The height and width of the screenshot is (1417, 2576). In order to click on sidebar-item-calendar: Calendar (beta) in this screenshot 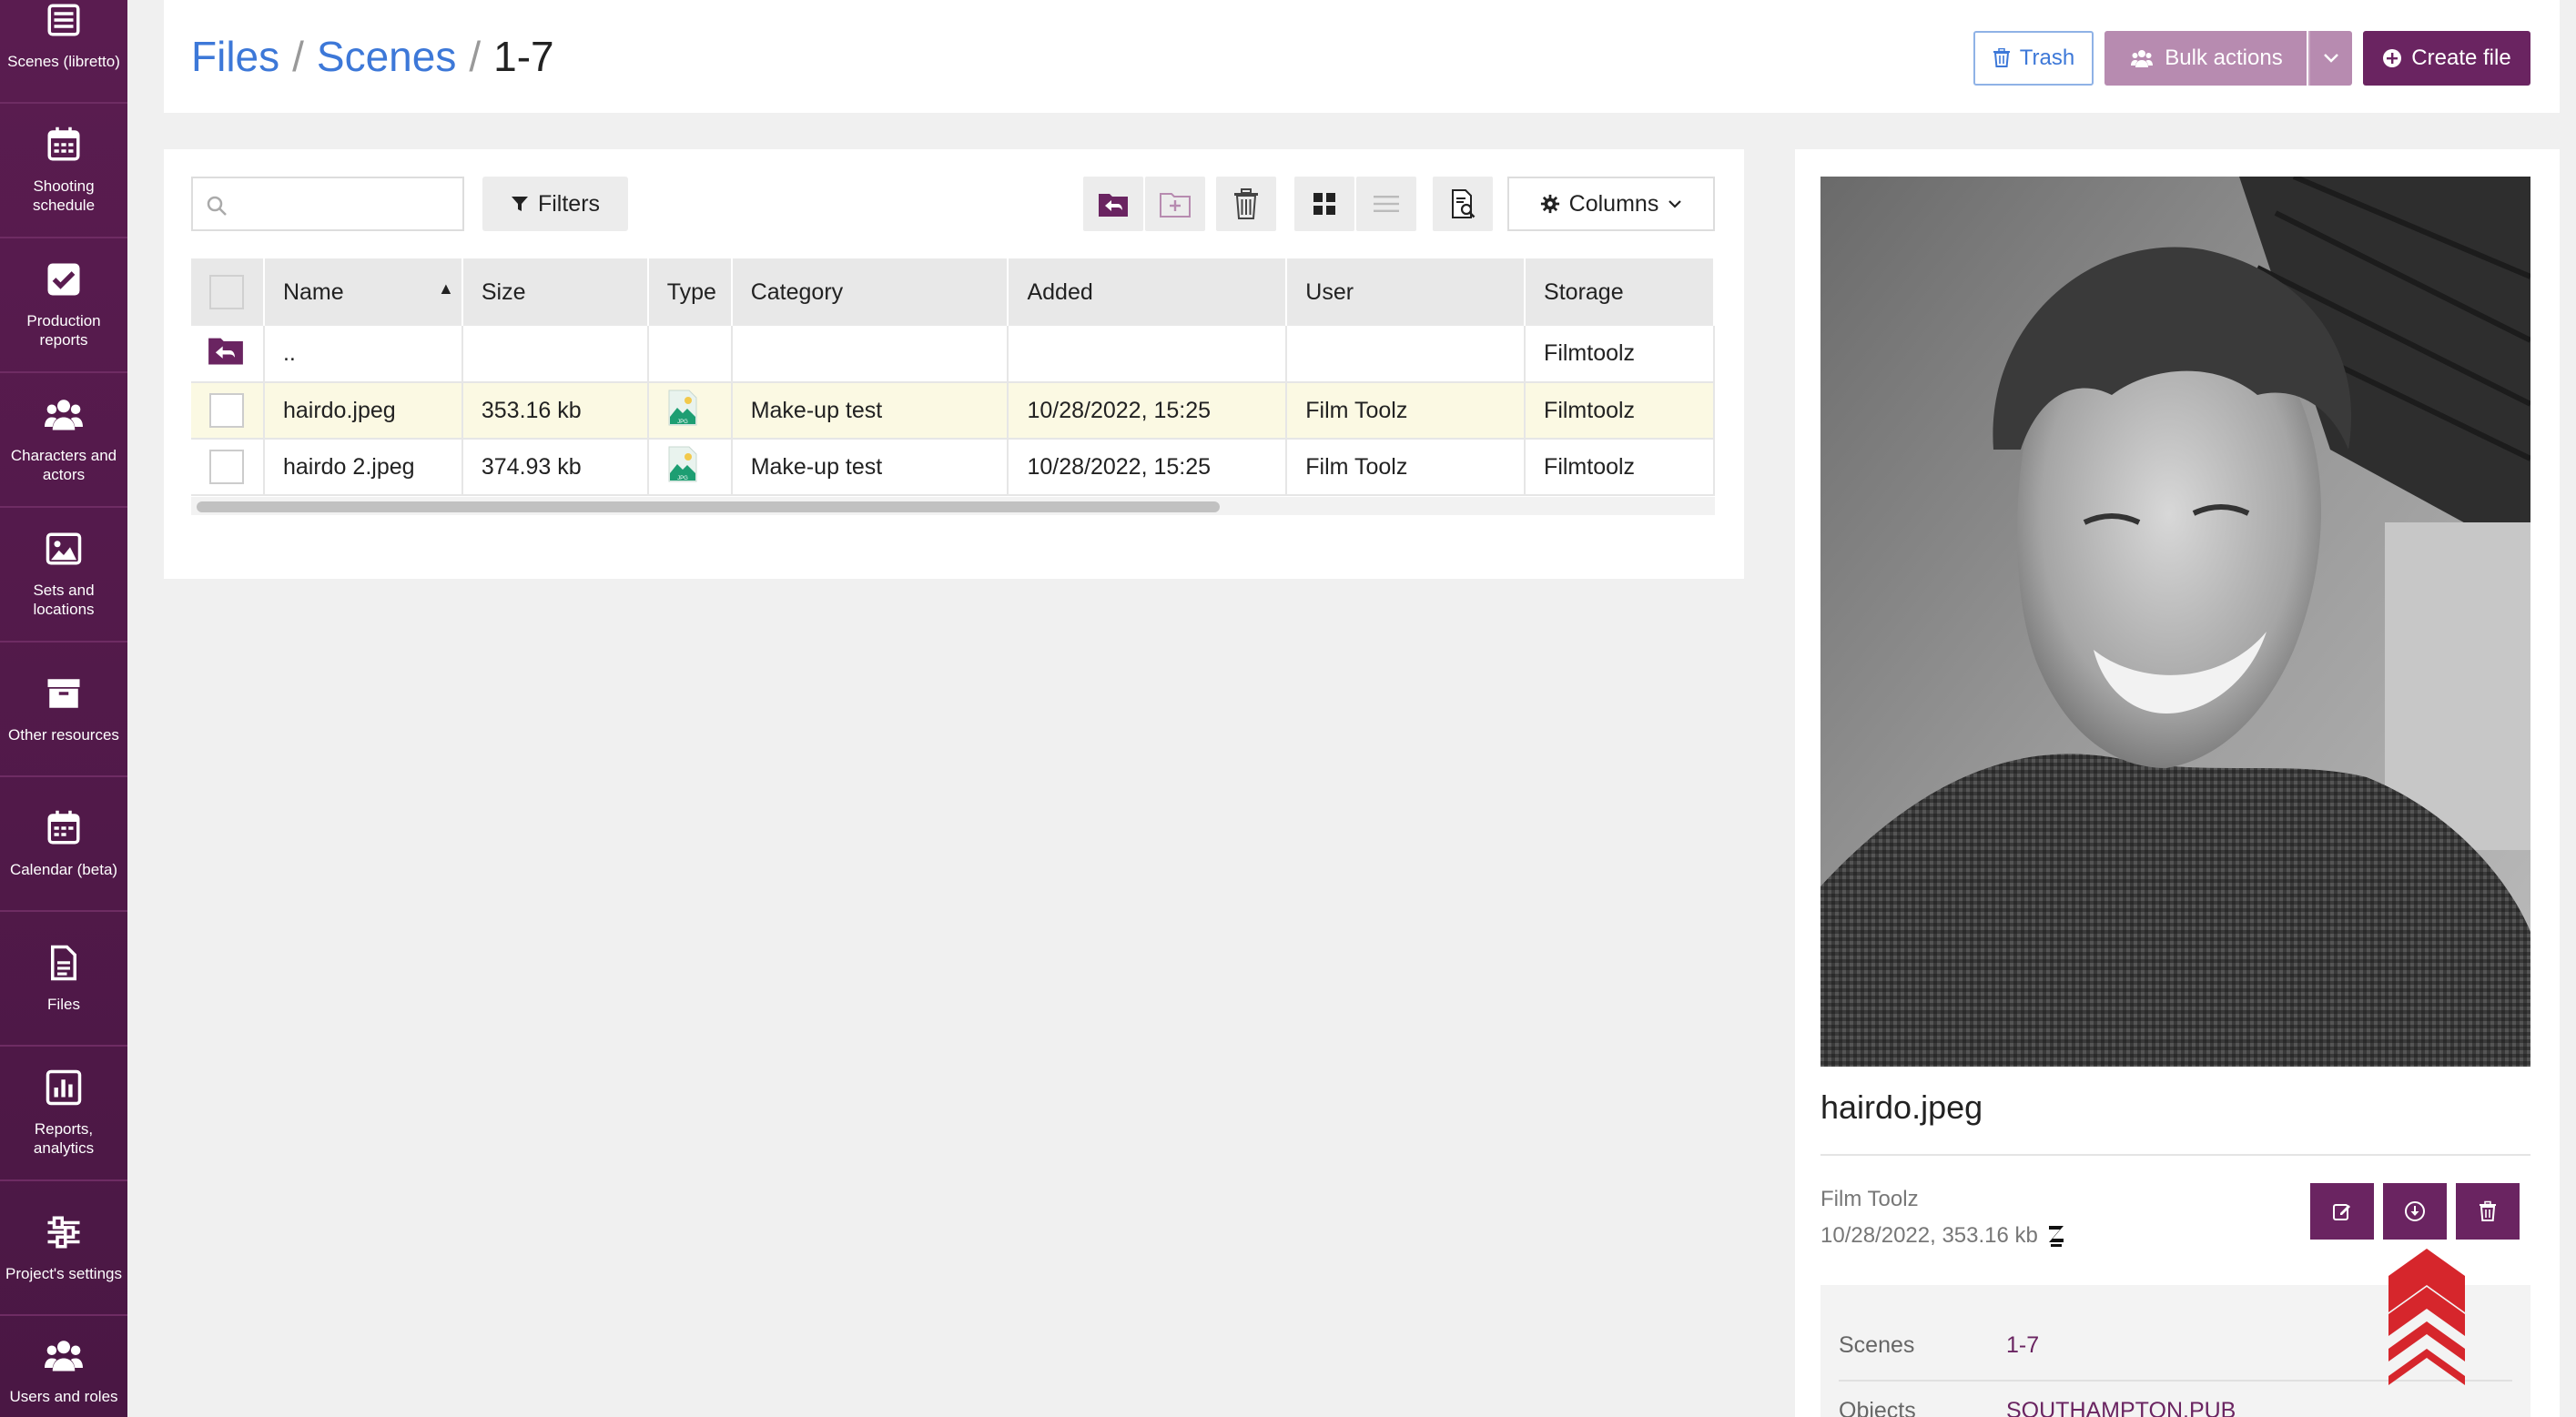, I will do `click(63, 844)`.